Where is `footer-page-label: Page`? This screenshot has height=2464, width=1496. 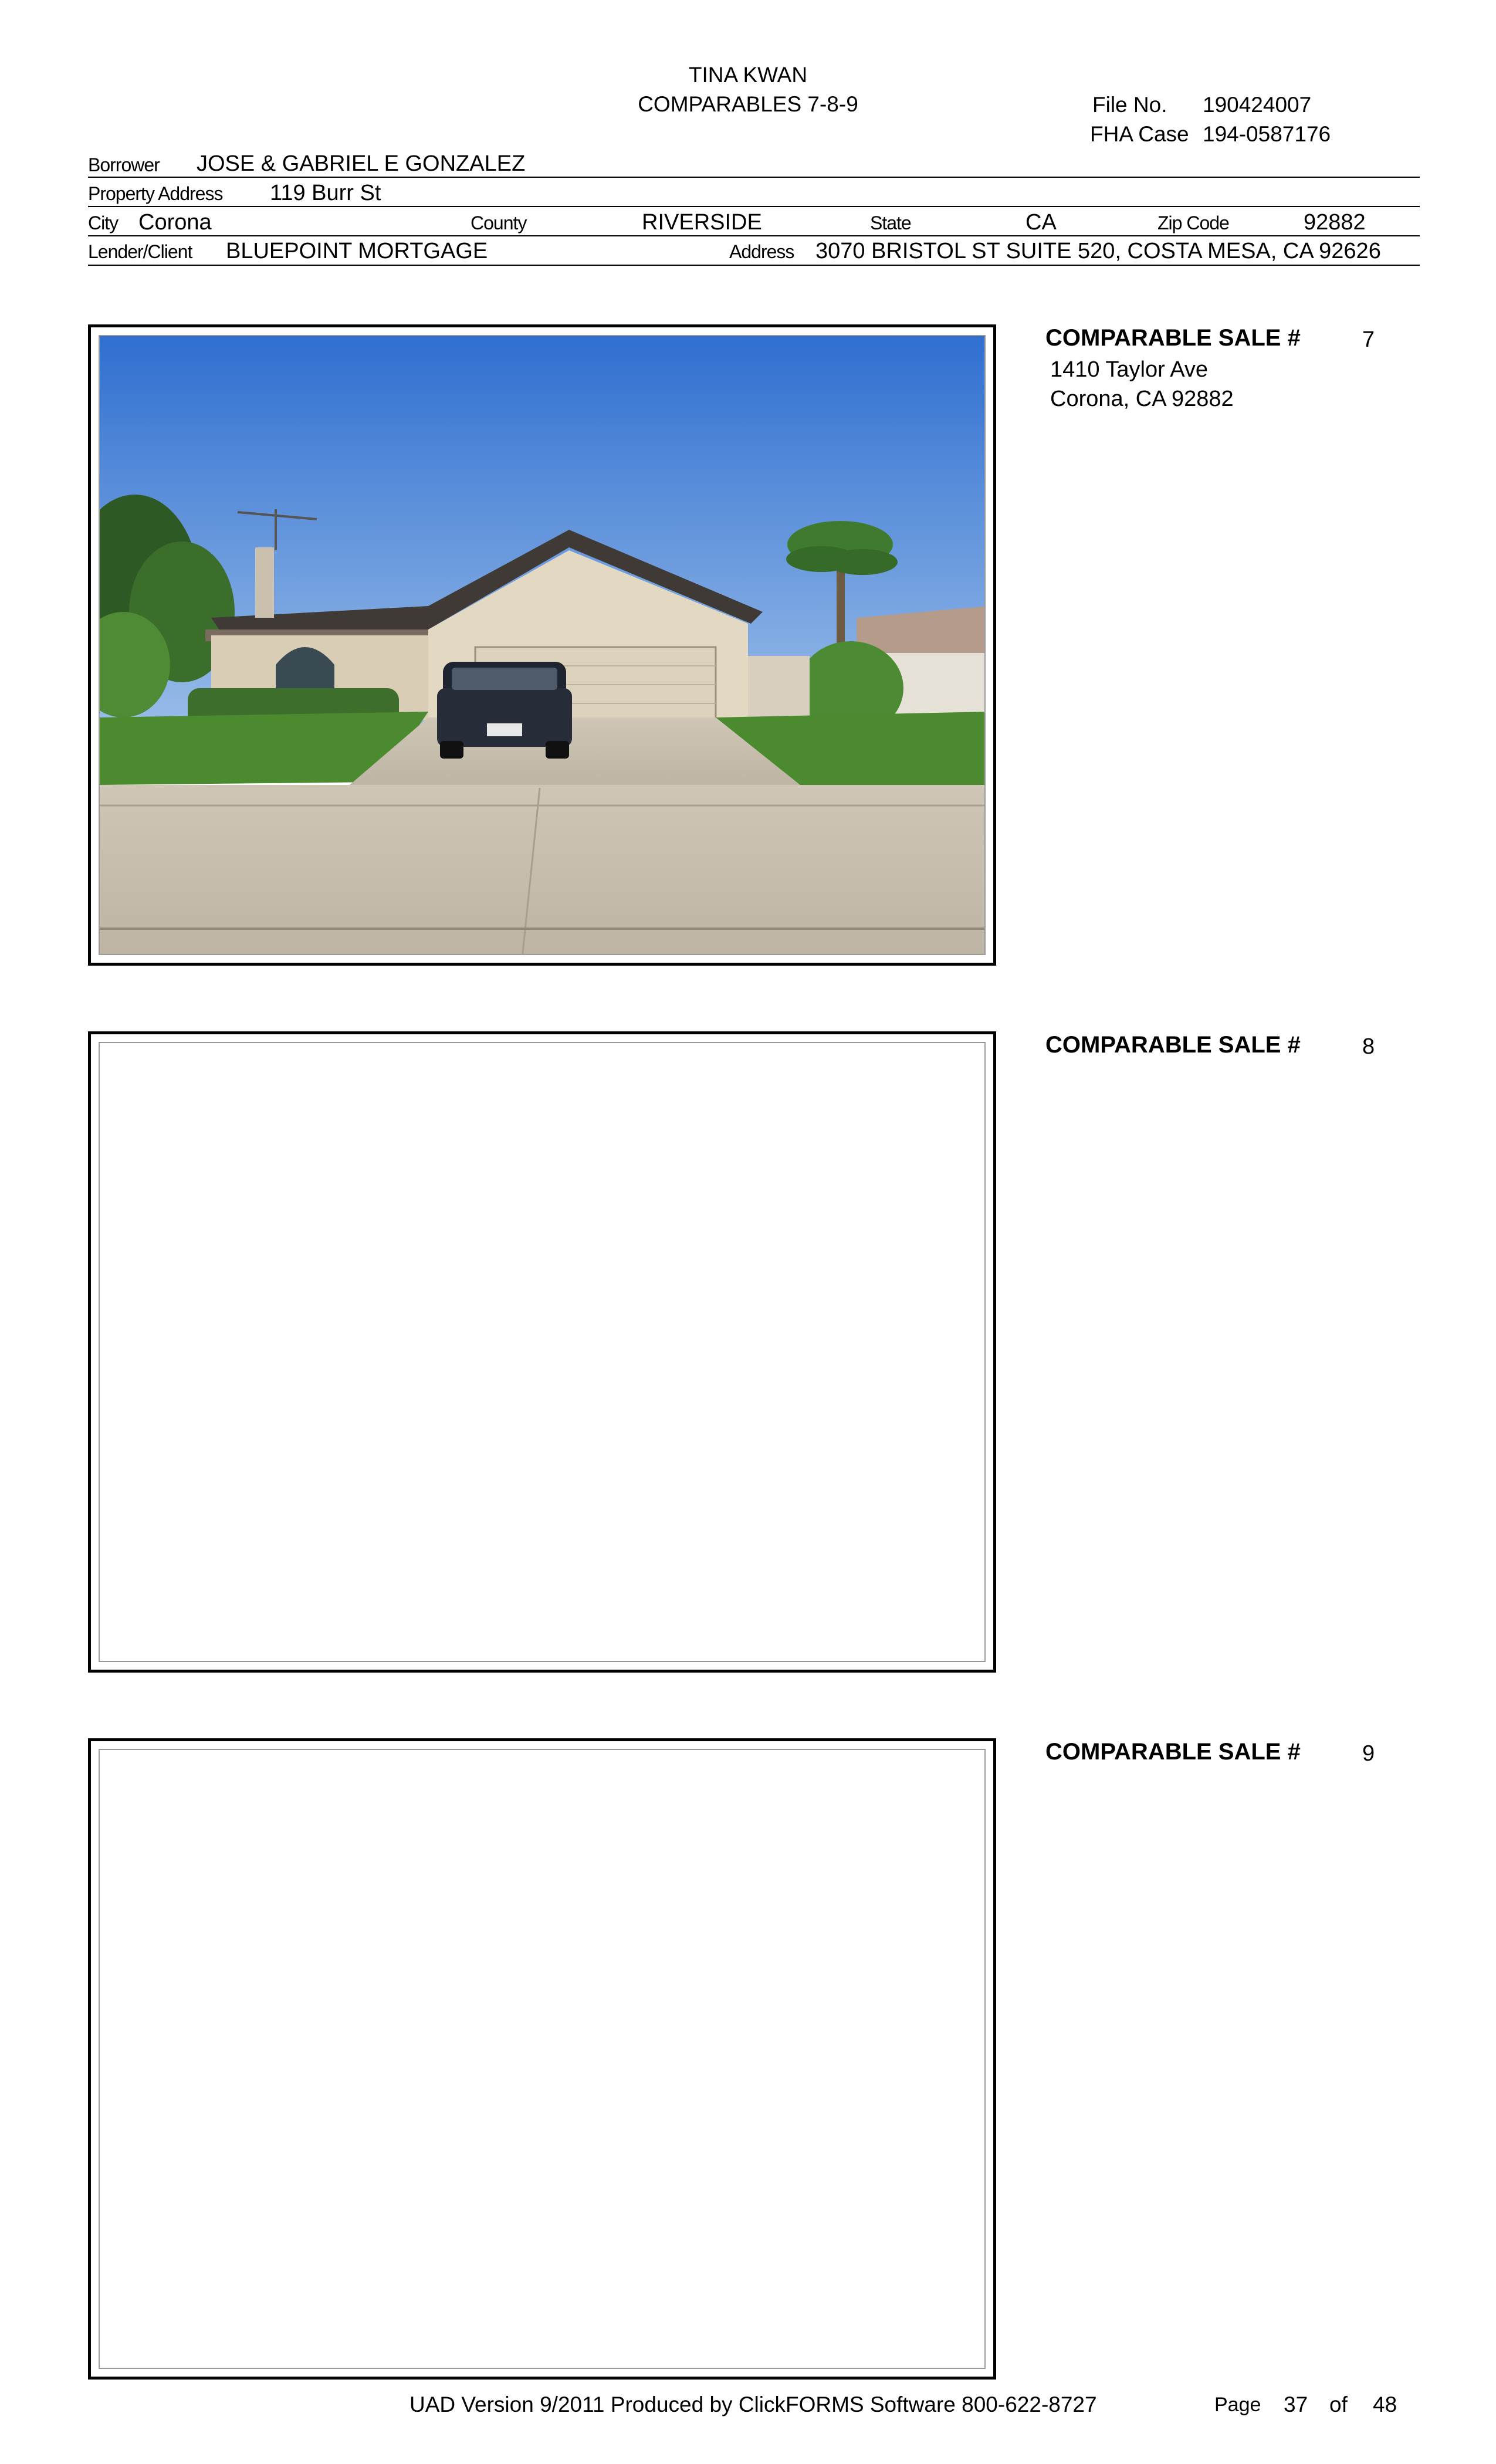 footer-page-label: Page is located at coordinates (1237, 2405).